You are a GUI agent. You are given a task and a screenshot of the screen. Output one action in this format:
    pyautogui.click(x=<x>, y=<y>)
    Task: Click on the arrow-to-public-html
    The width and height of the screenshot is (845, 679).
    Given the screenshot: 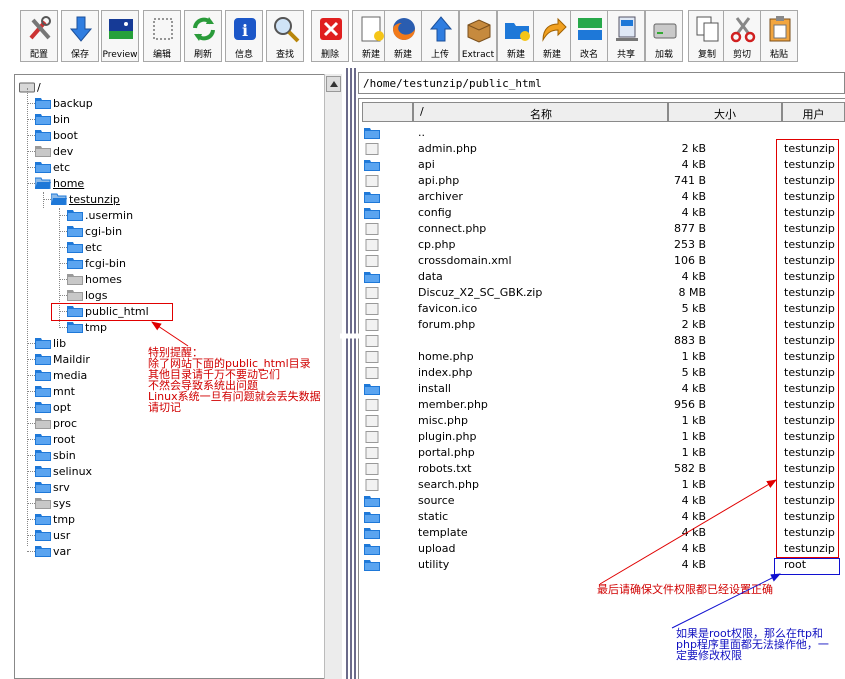 What is the action you would take?
    pyautogui.click(x=170, y=334)
    